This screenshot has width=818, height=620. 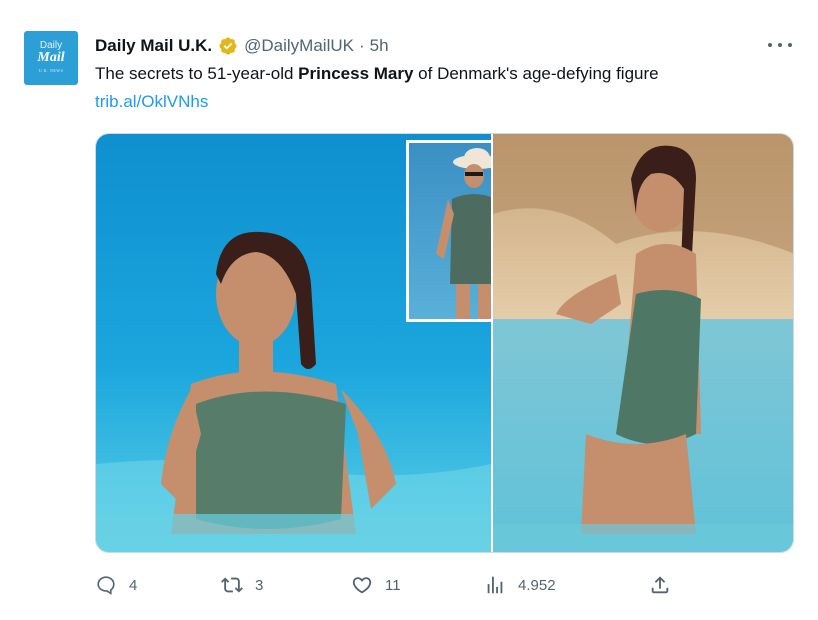 What do you see at coordinates (51, 70) in the screenshot?
I see `avatar-line-3: U.K. NEWS` at bounding box center [51, 70].